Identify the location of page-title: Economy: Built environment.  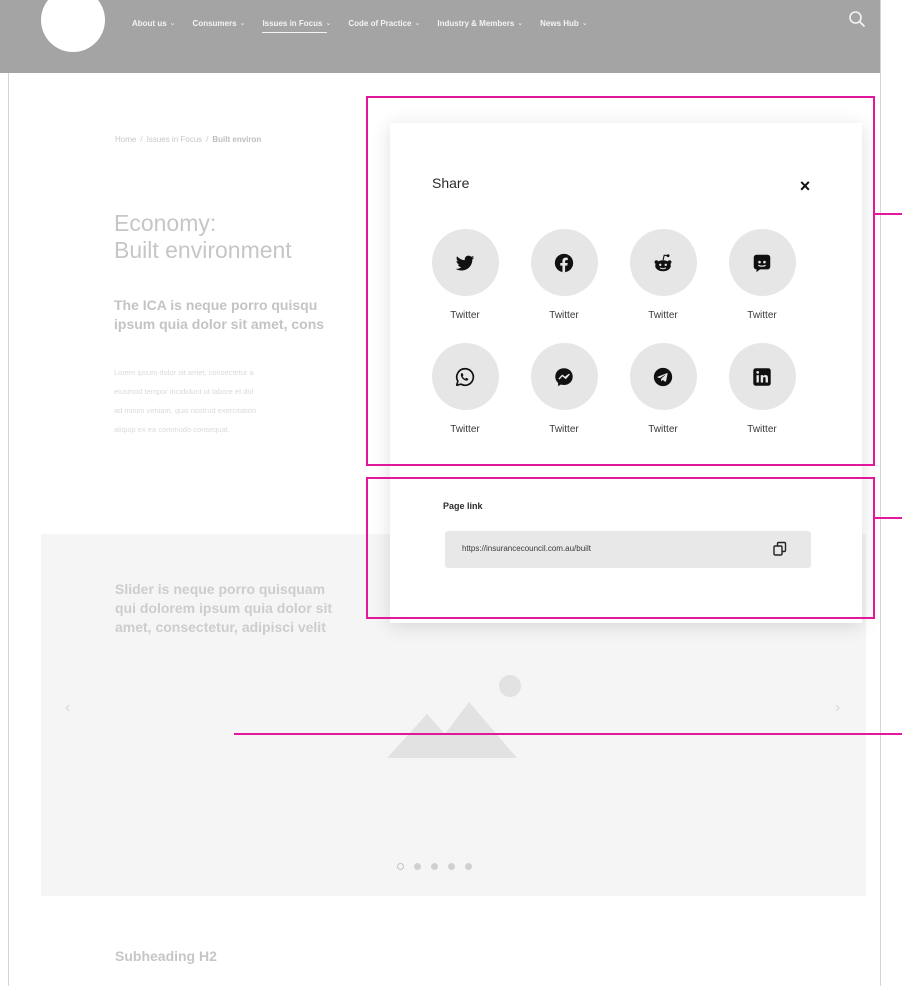
(259, 237).